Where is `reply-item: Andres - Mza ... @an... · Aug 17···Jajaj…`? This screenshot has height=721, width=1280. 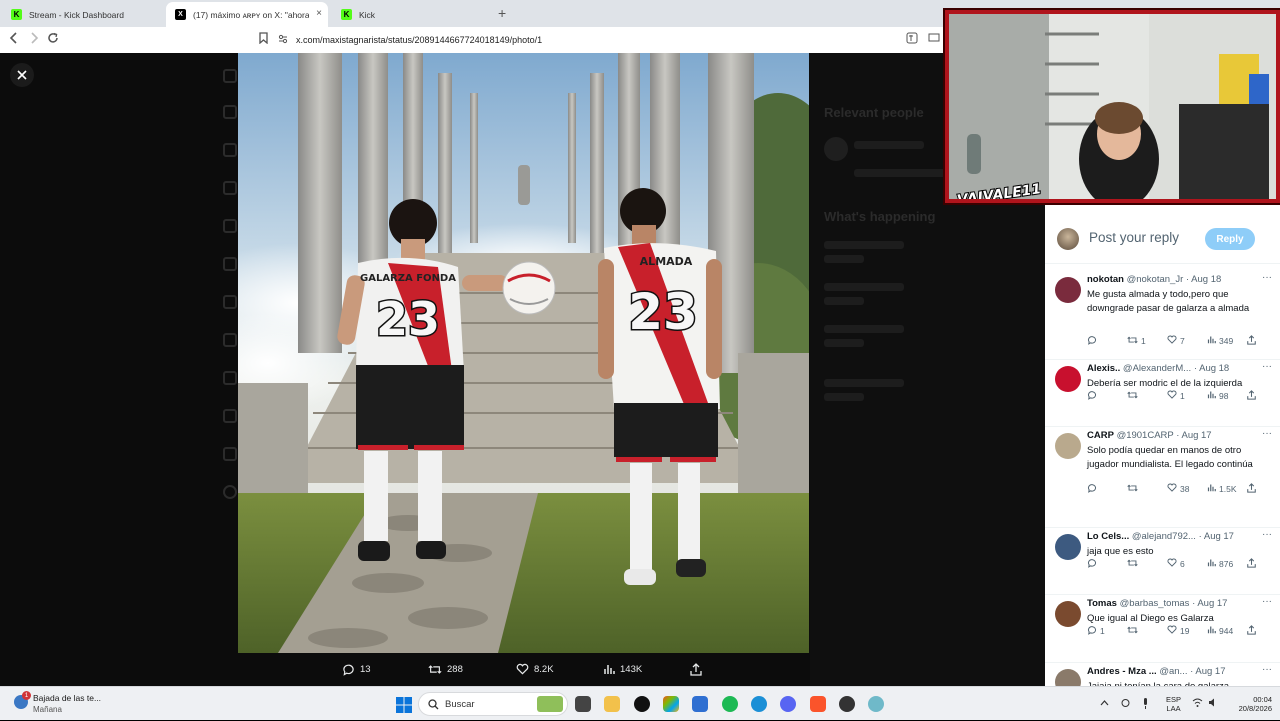 reply-item: Andres - Mza ... @an... · Aug 17···Jajaj… is located at coordinates (1162, 674).